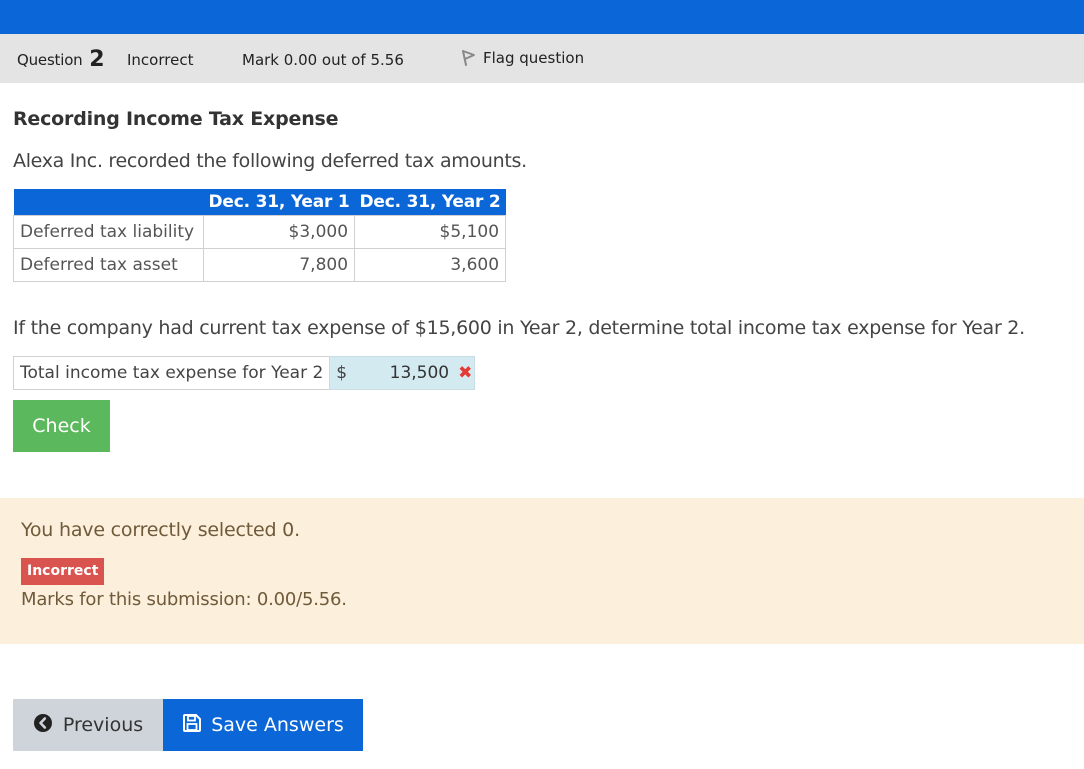 The height and width of the screenshot is (769, 1084). What do you see at coordinates (342, 373) in the screenshot?
I see `currency-symbol: $` at bounding box center [342, 373].